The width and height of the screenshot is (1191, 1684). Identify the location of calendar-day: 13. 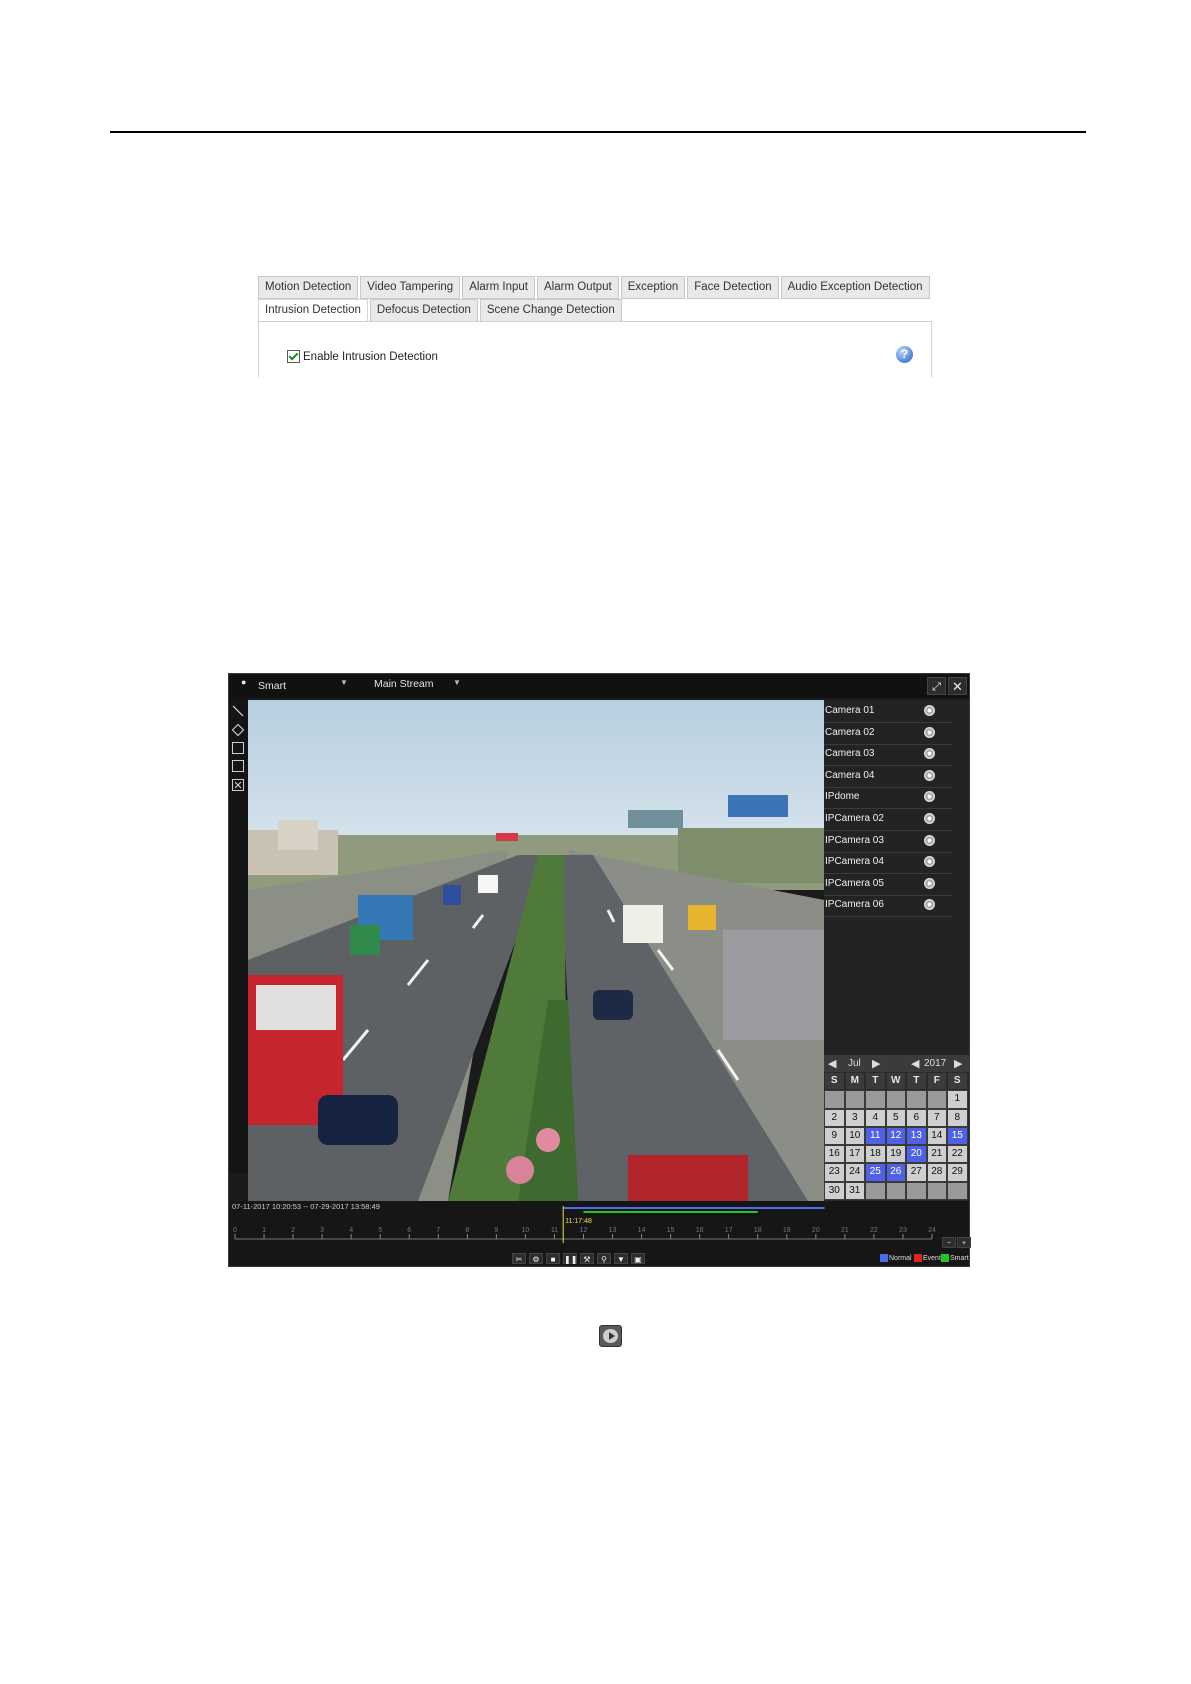
(916, 1136).